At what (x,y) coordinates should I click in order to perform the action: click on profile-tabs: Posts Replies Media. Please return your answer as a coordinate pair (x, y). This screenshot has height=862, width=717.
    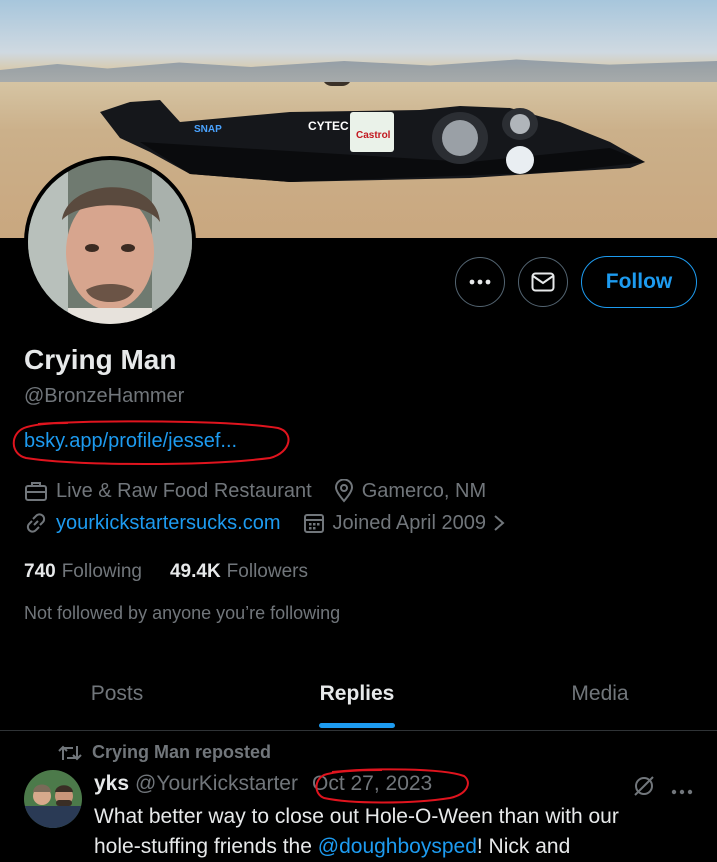
    Looking at the image, I should click on (358, 694).